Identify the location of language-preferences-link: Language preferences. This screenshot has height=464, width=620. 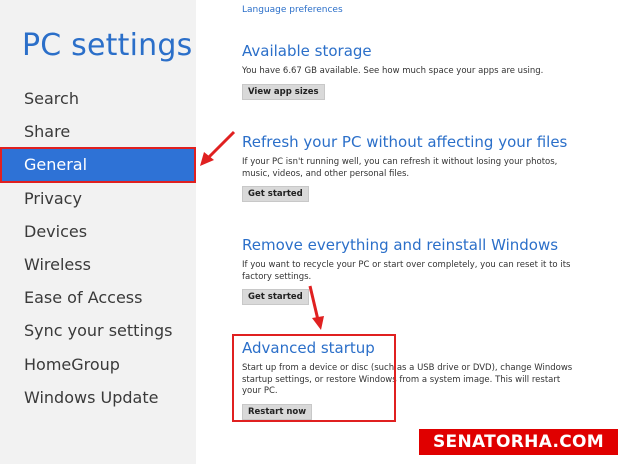
(292, 10).